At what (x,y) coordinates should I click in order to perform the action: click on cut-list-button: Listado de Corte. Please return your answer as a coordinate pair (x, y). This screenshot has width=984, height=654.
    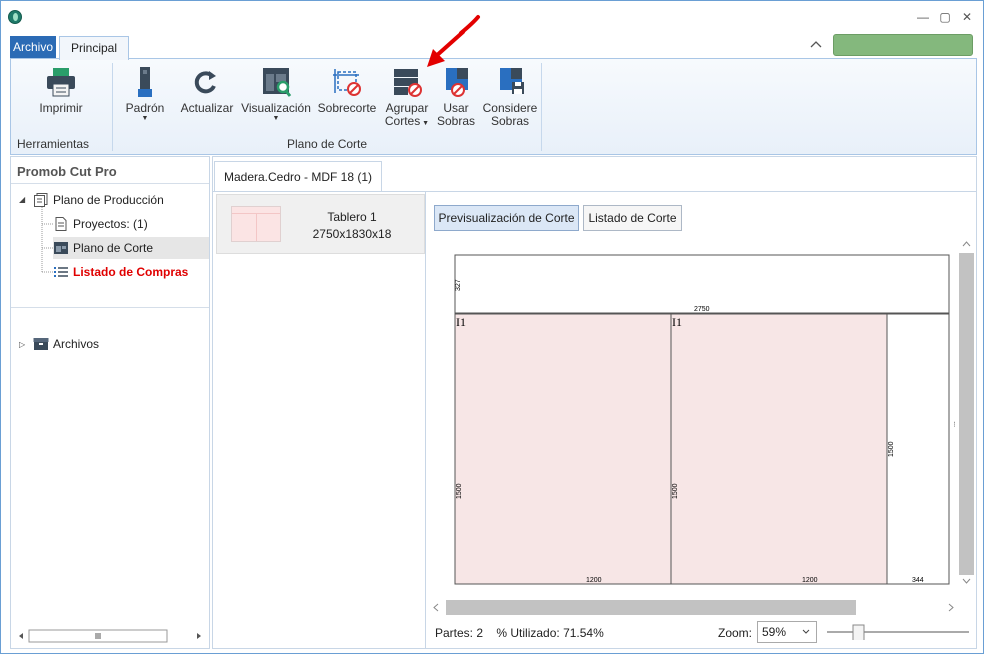
    Looking at the image, I should click on (632, 218).